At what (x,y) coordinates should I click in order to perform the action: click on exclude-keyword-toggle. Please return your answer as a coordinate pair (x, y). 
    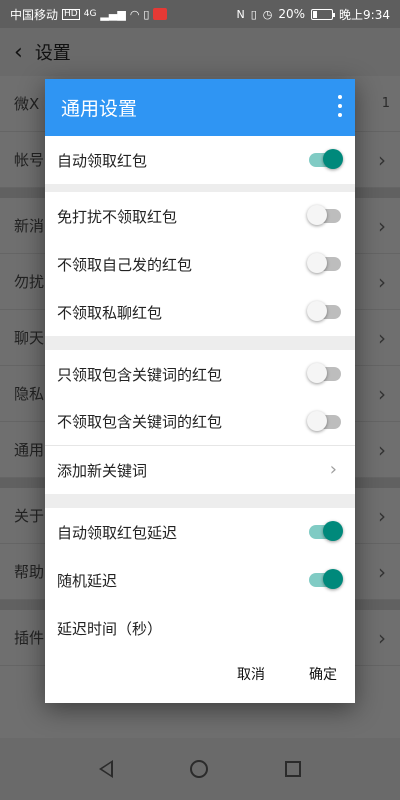
    Looking at the image, I should click on (324, 420).